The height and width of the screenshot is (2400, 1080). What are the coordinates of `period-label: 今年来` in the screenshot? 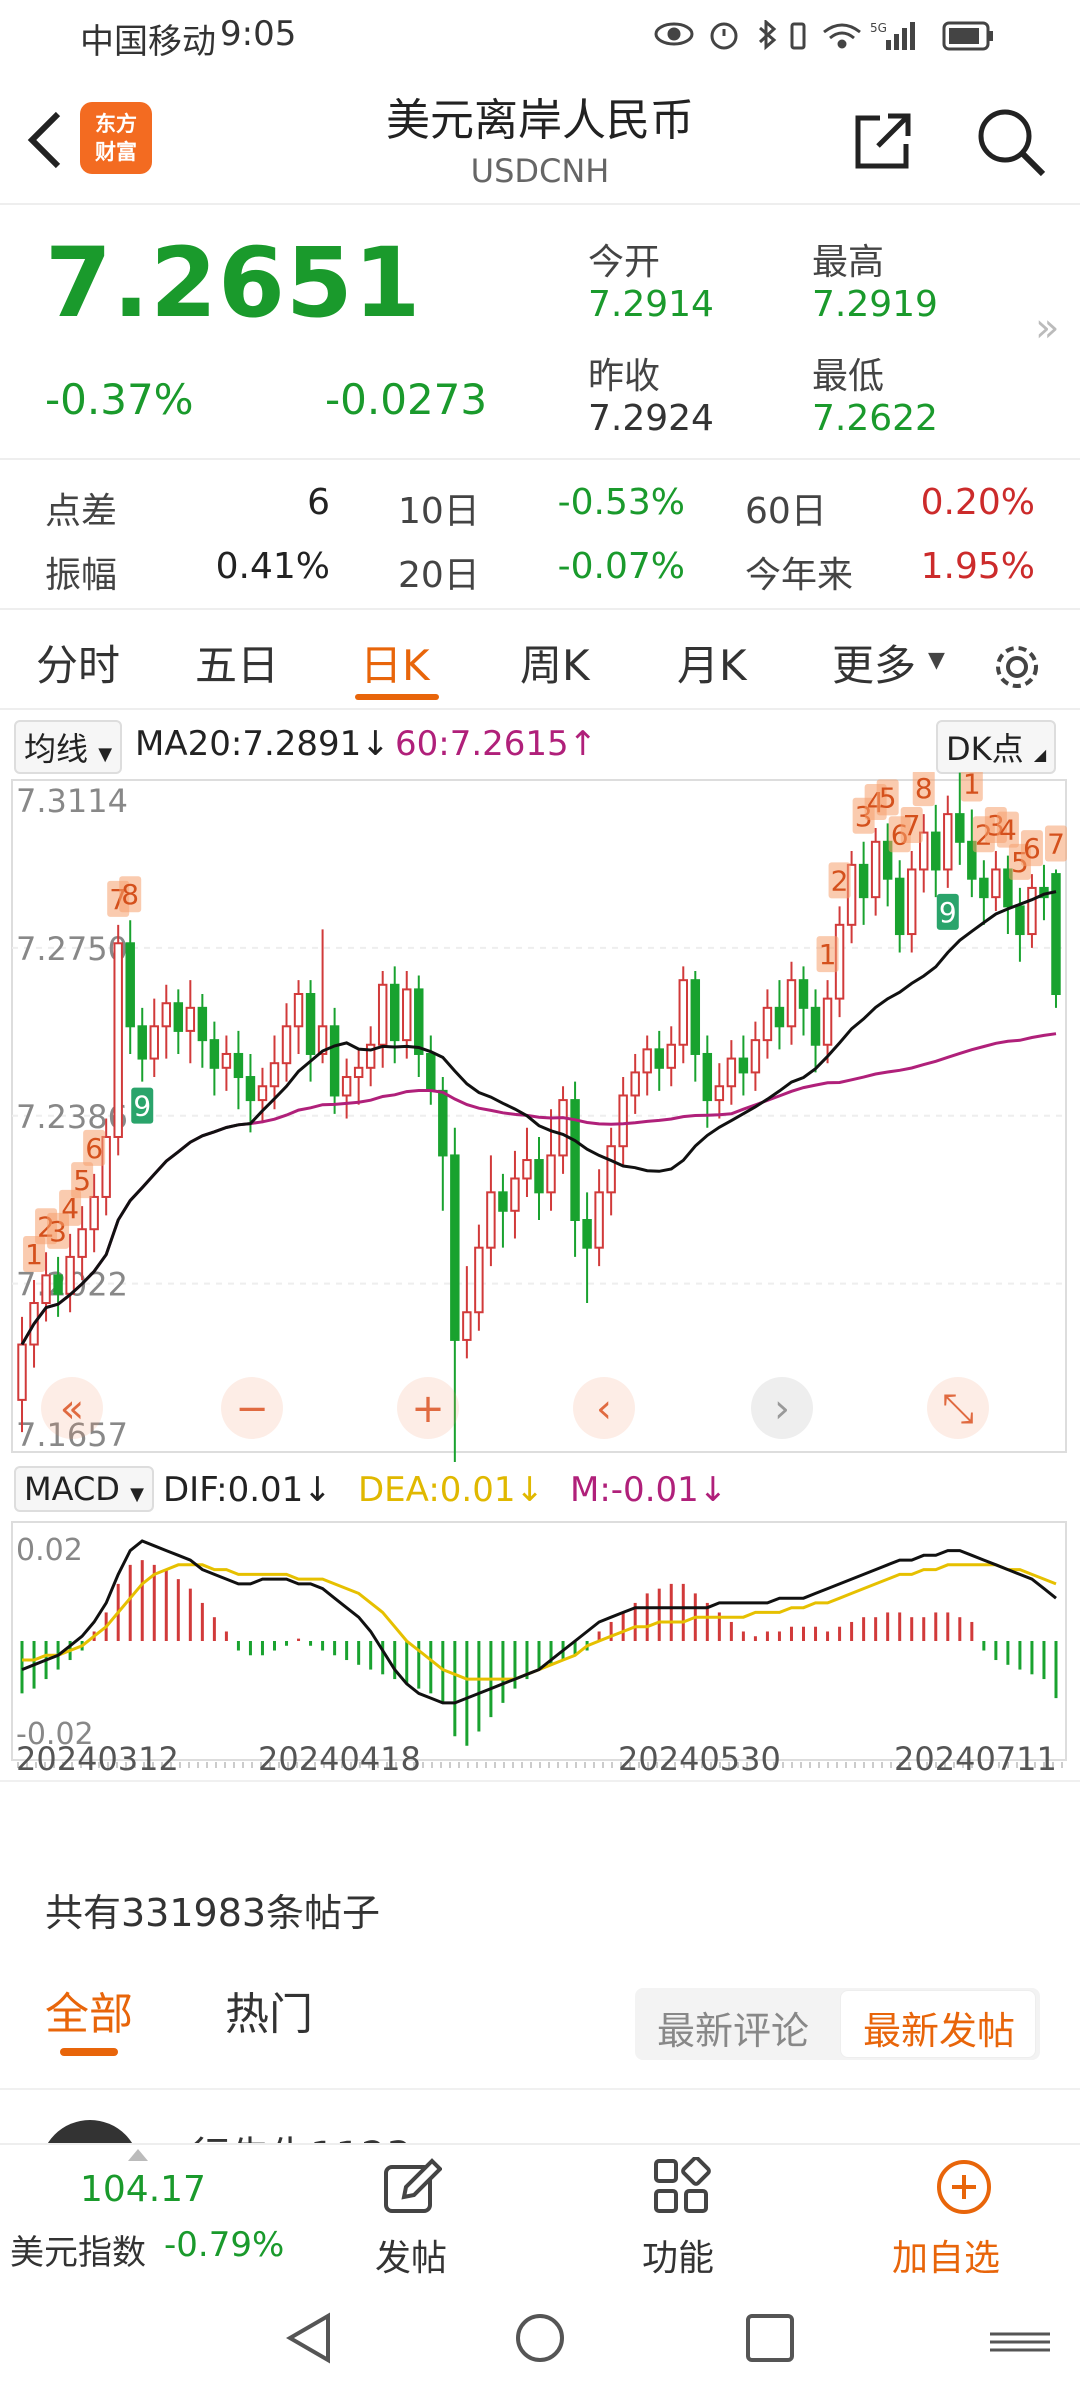 It's located at (799, 575).